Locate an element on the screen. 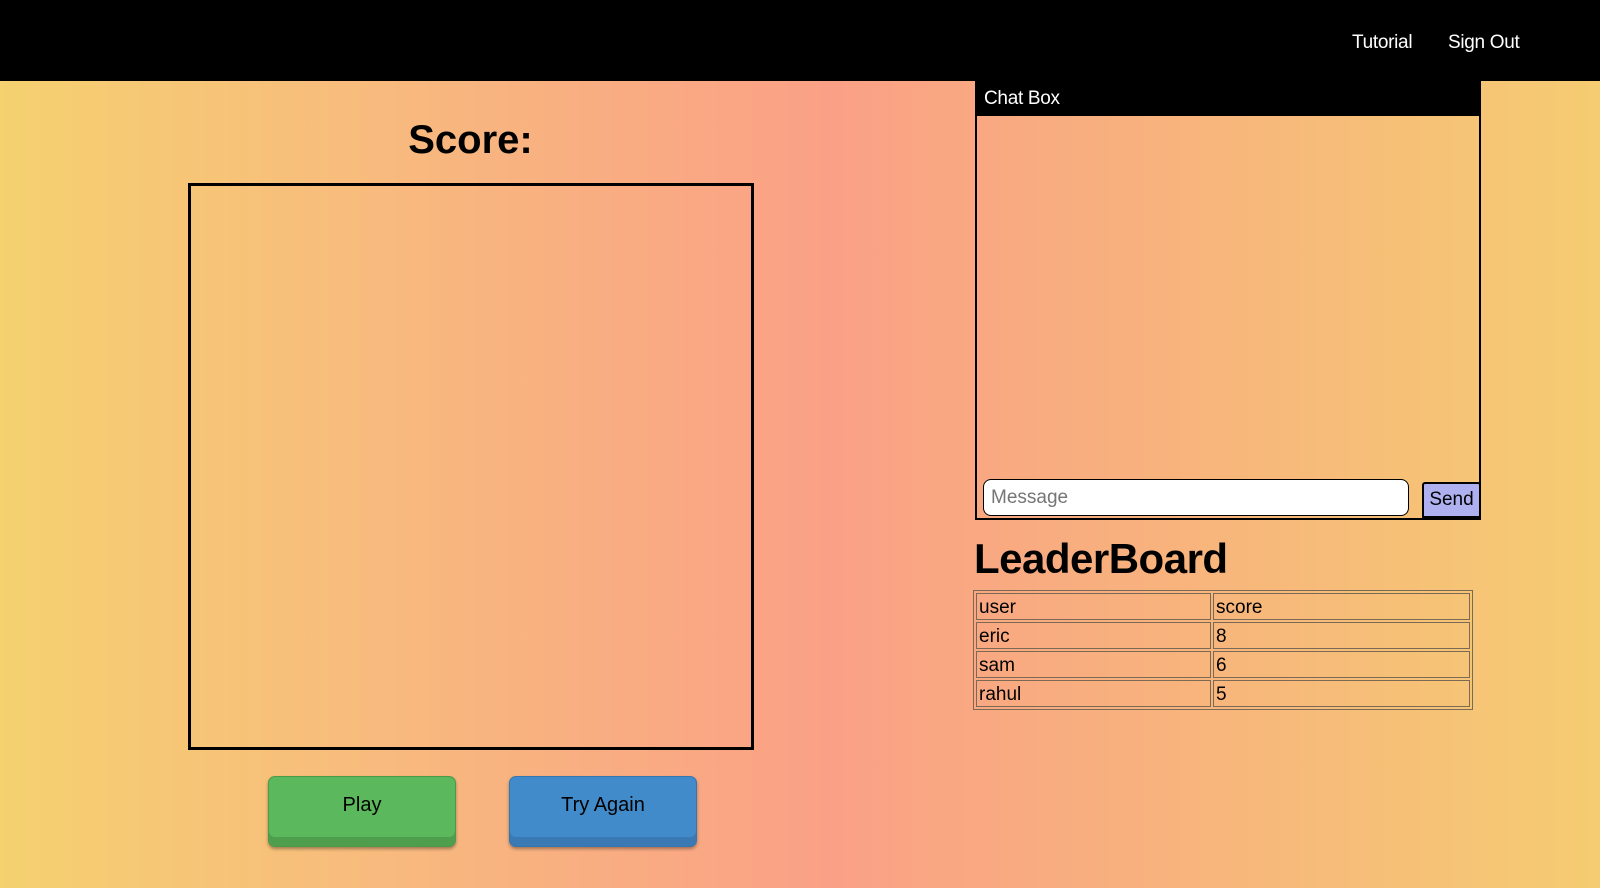  top-navbar: Tutorial Sign Out is located at coordinates (800, 40).